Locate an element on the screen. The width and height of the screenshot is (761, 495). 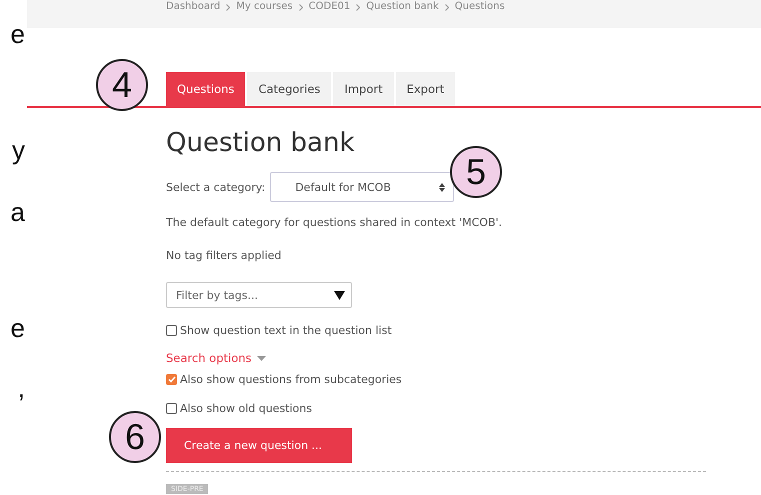
tab: Categories is located at coordinates (289, 89).